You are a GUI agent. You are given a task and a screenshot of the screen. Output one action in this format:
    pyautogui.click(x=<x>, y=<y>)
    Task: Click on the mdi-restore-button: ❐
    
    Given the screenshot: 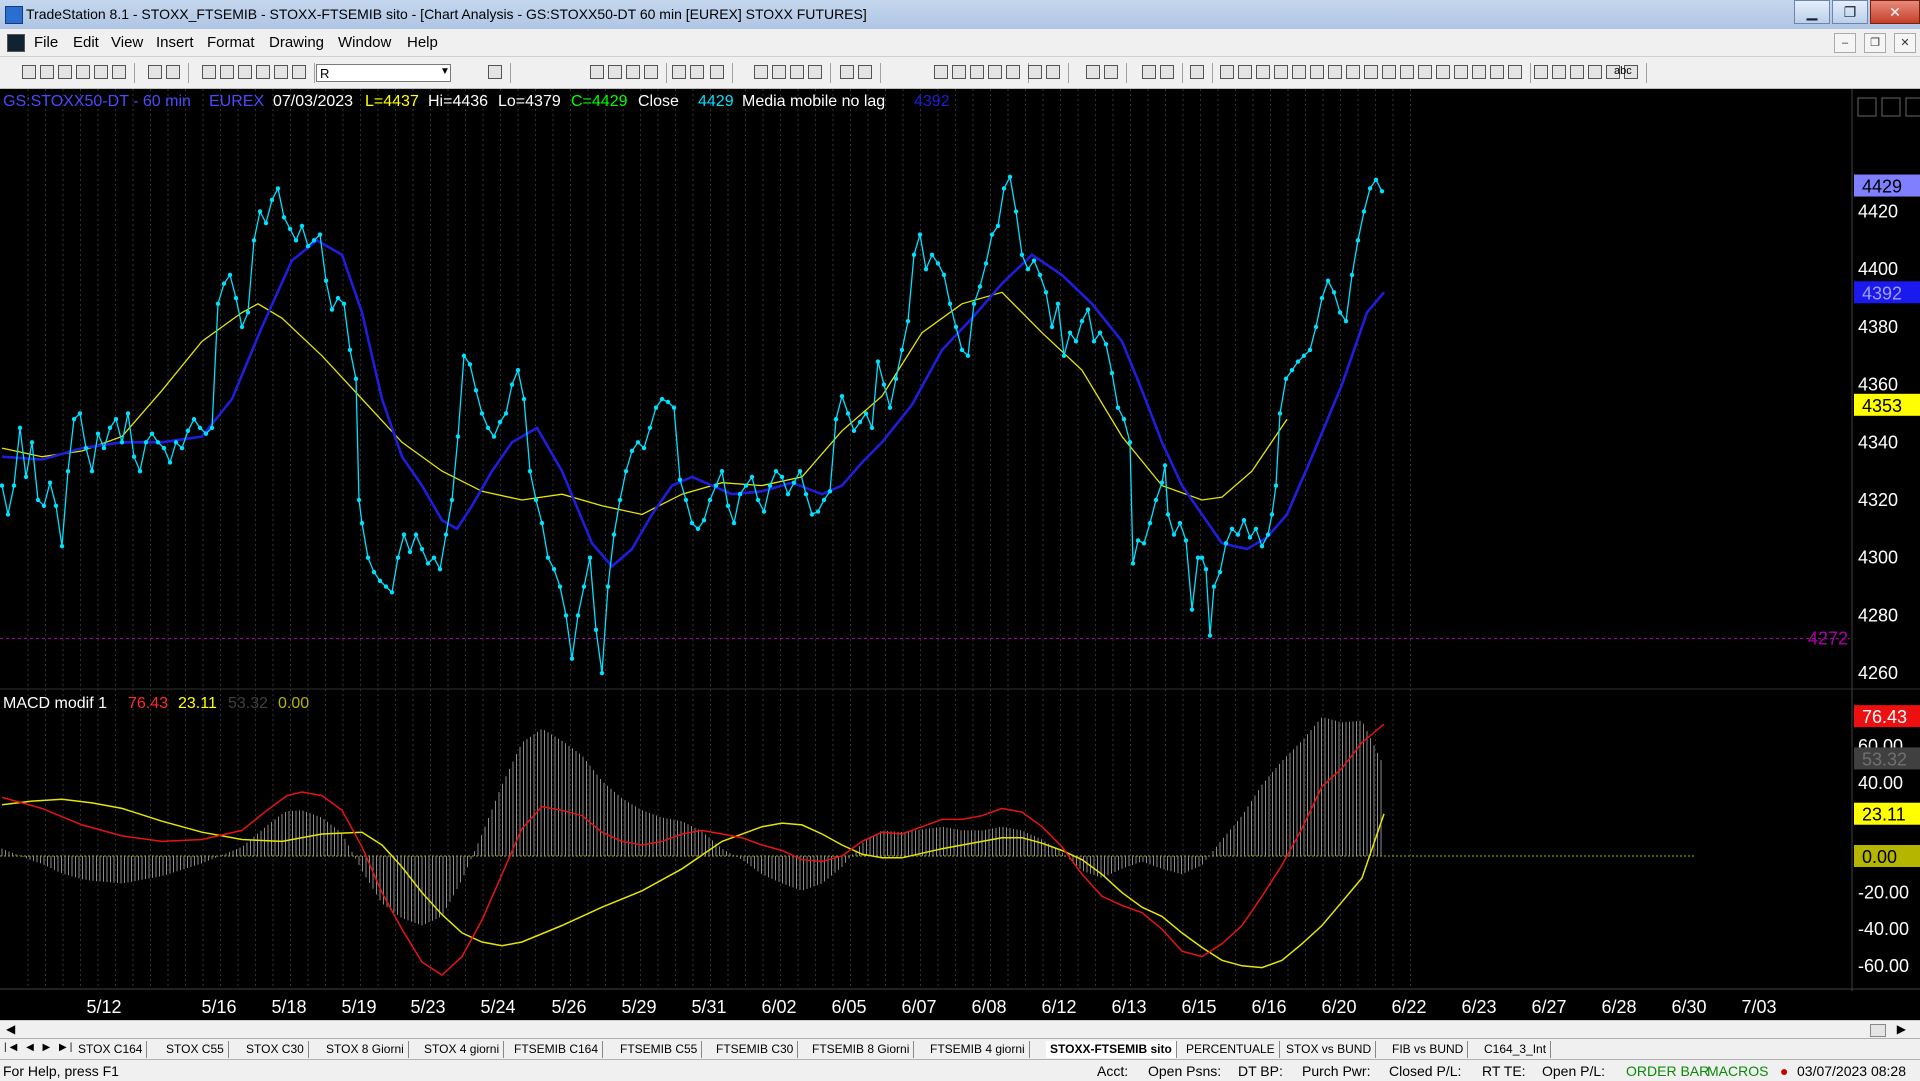 What is the action you would take?
    pyautogui.click(x=1875, y=43)
    